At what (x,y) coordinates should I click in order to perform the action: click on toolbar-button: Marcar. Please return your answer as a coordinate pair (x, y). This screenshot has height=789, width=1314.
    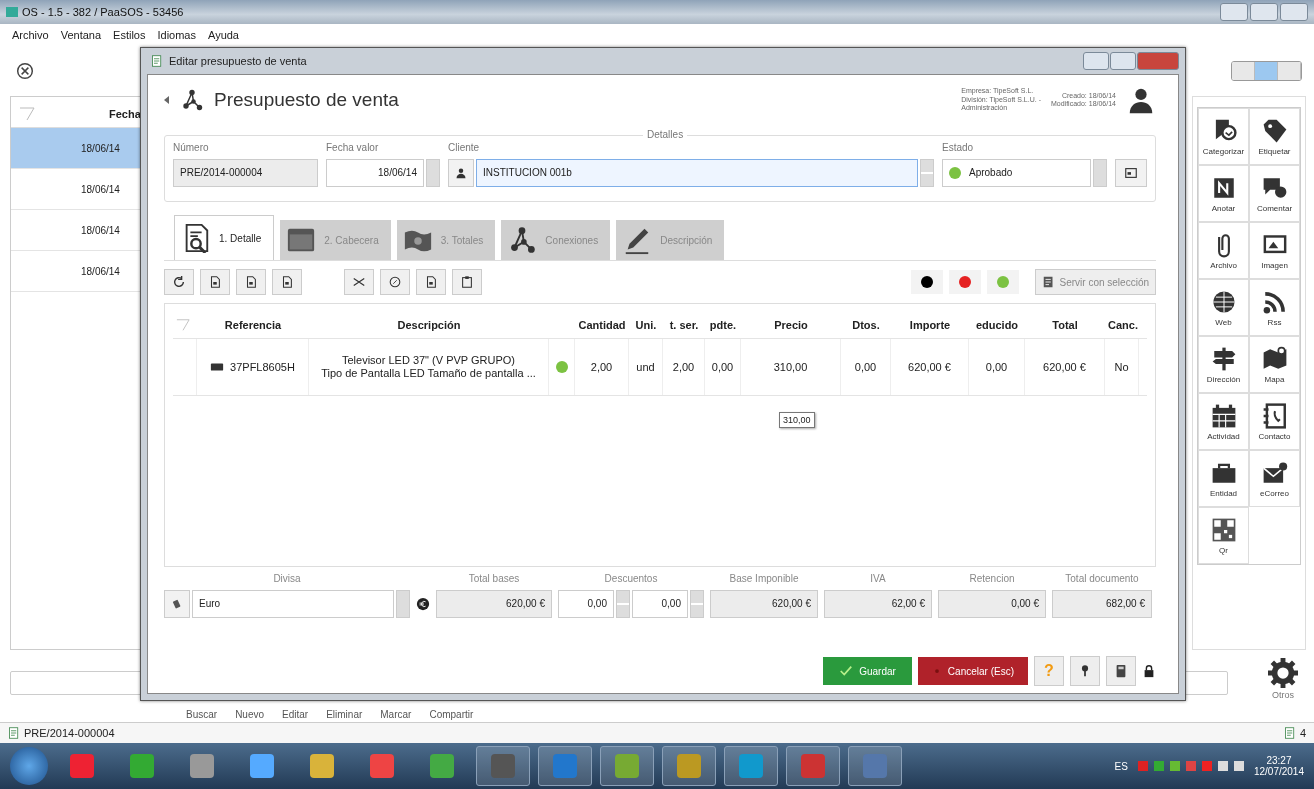
    Looking at the image, I should click on (396, 715).